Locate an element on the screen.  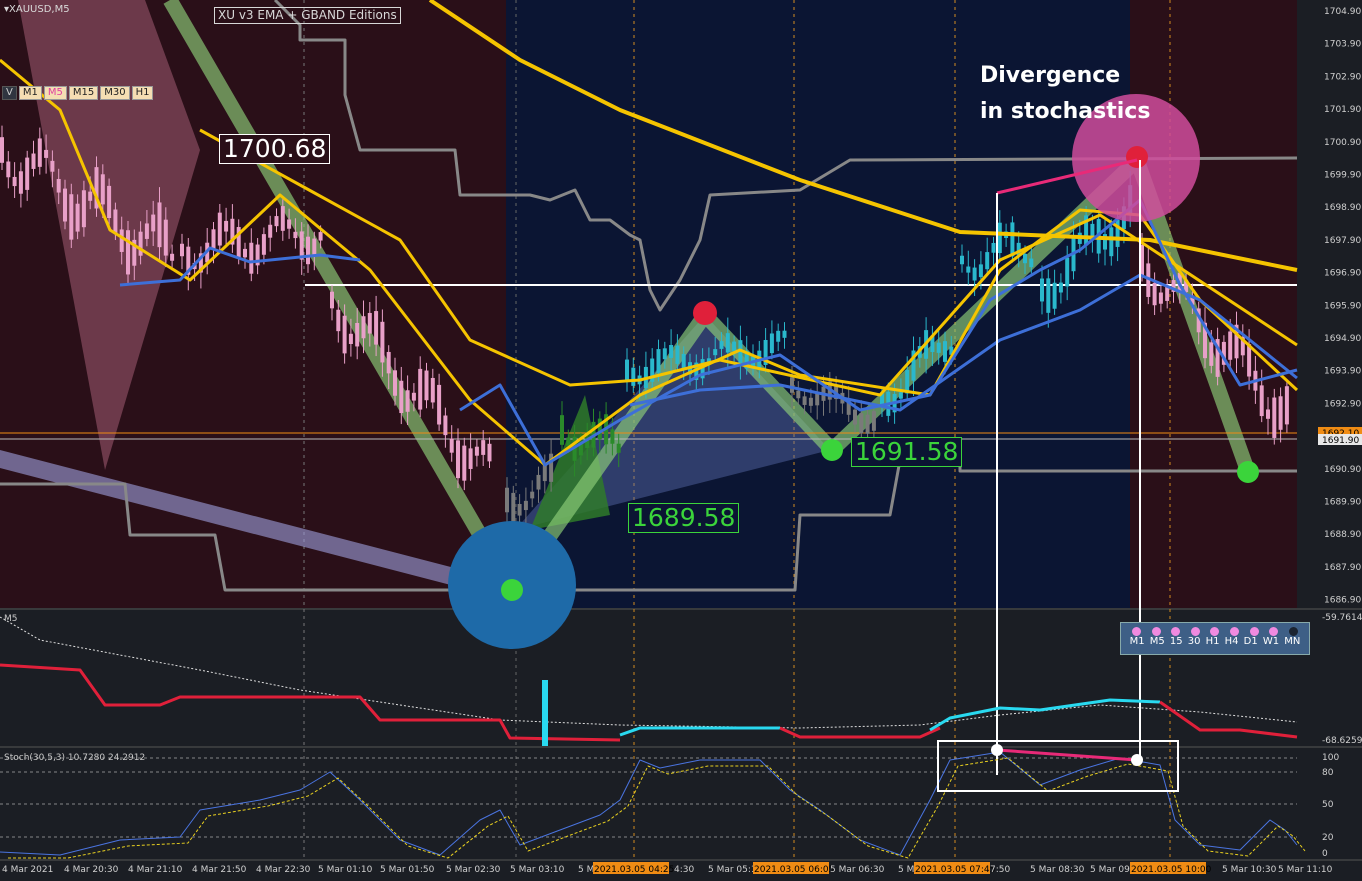
time-tick-label: 4:30 is located at coordinates (684, 870).